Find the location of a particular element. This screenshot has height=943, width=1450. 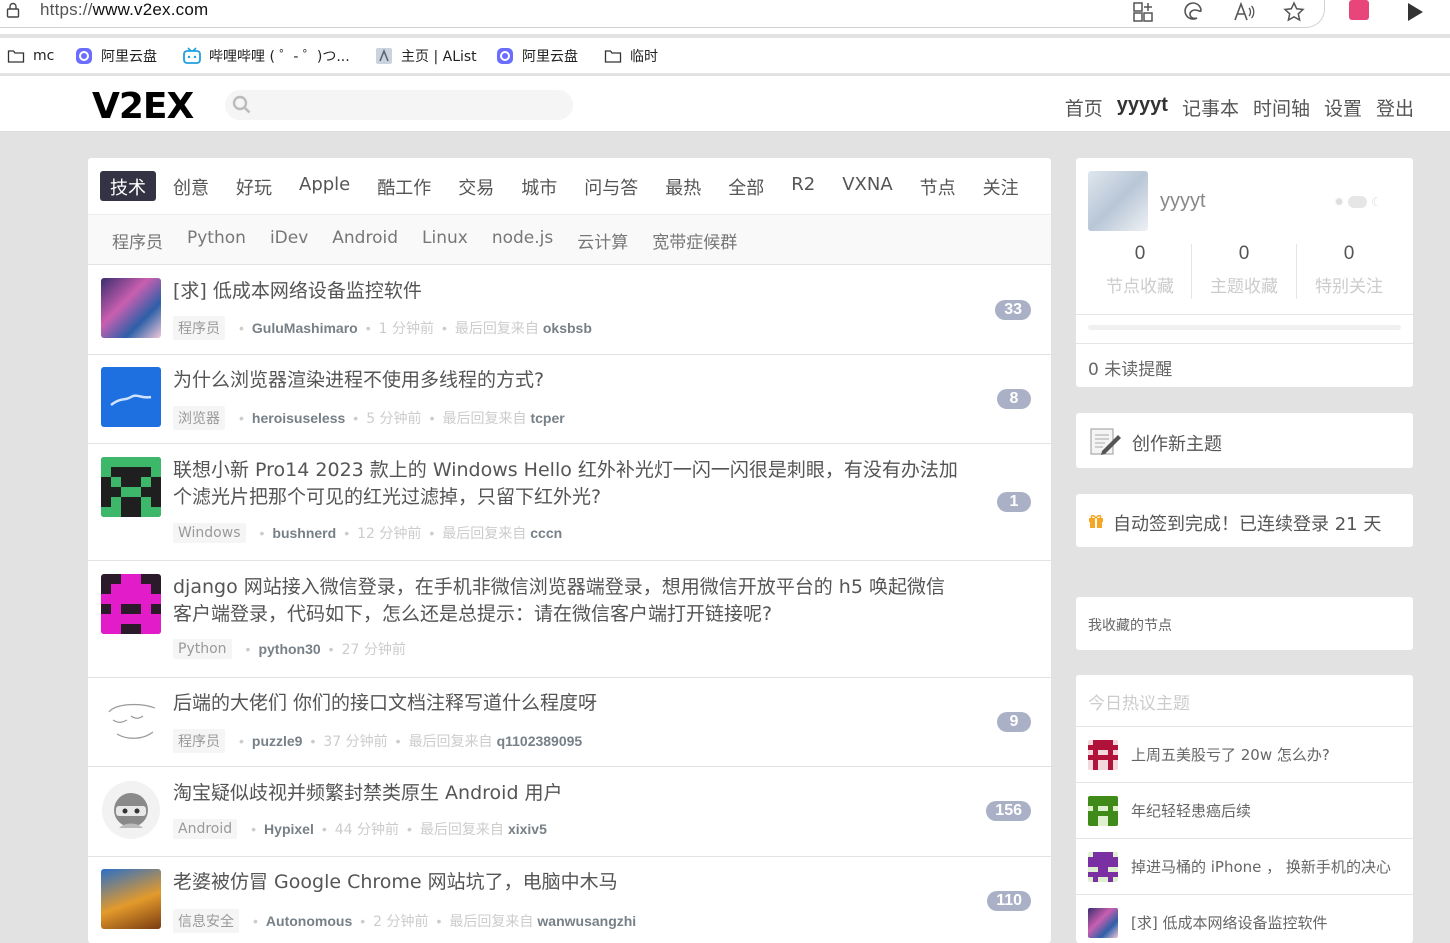

subtab-nodejs: node.js is located at coordinates (522, 246).